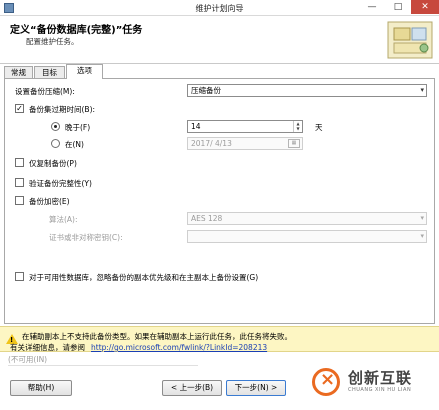  What do you see at coordinates (74, 144) in the screenshot?
I see `expire-on-label: 在(N)` at bounding box center [74, 144].